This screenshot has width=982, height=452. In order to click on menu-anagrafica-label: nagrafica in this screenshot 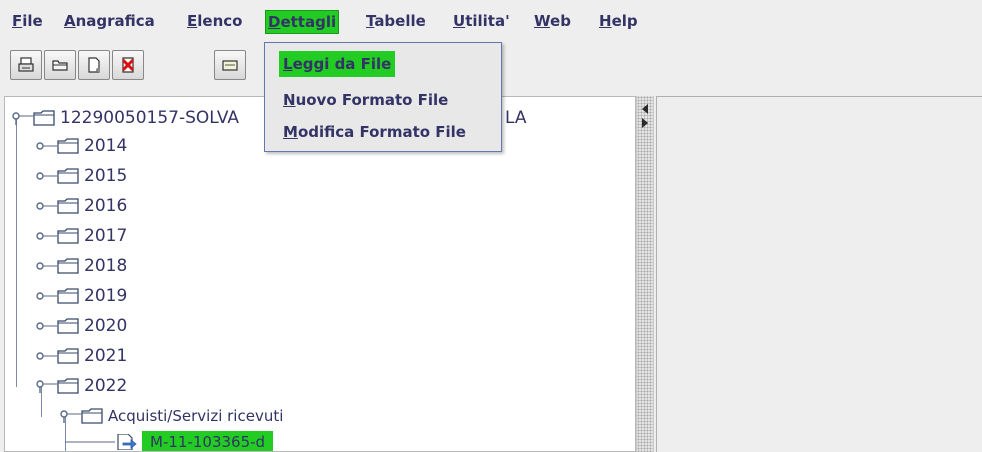, I will do `click(115, 21)`.